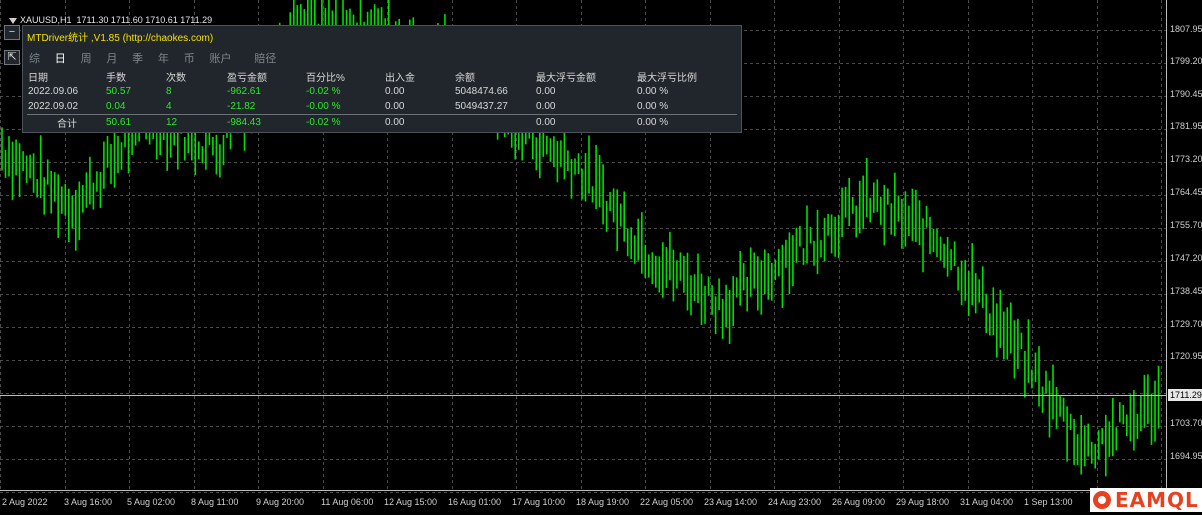 This screenshot has height=515, width=1202. Describe the element at coordinates (1102, 500) in the screenshot. I see `logo-icon` at that location.